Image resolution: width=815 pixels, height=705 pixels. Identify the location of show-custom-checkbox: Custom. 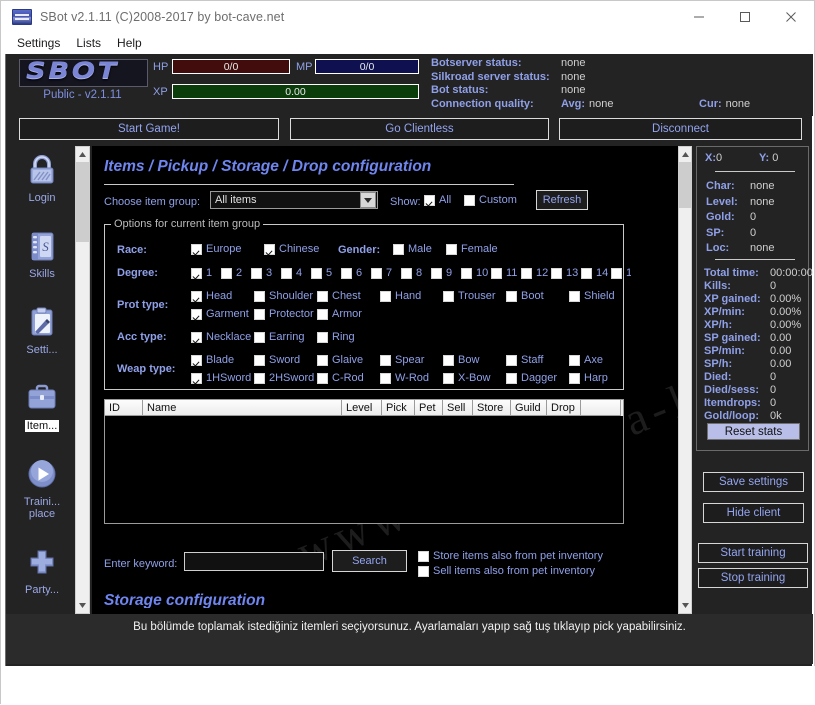
(490, 200).